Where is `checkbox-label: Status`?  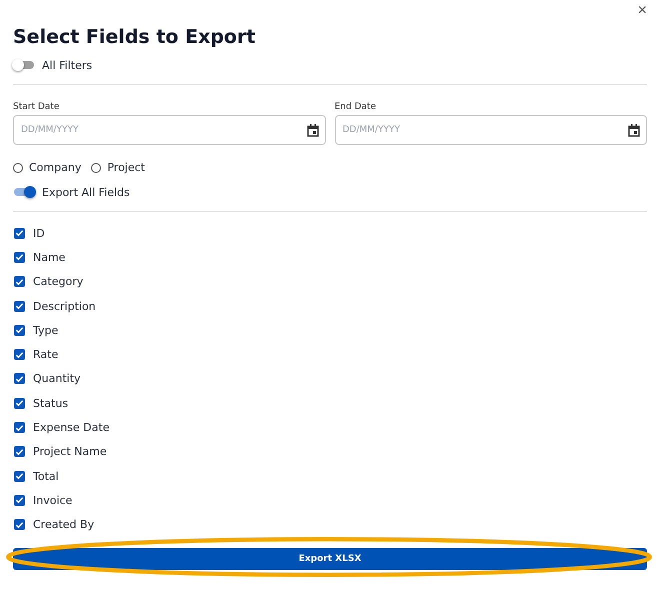 checkbox-label: Status is located at coordinates (50, 403).